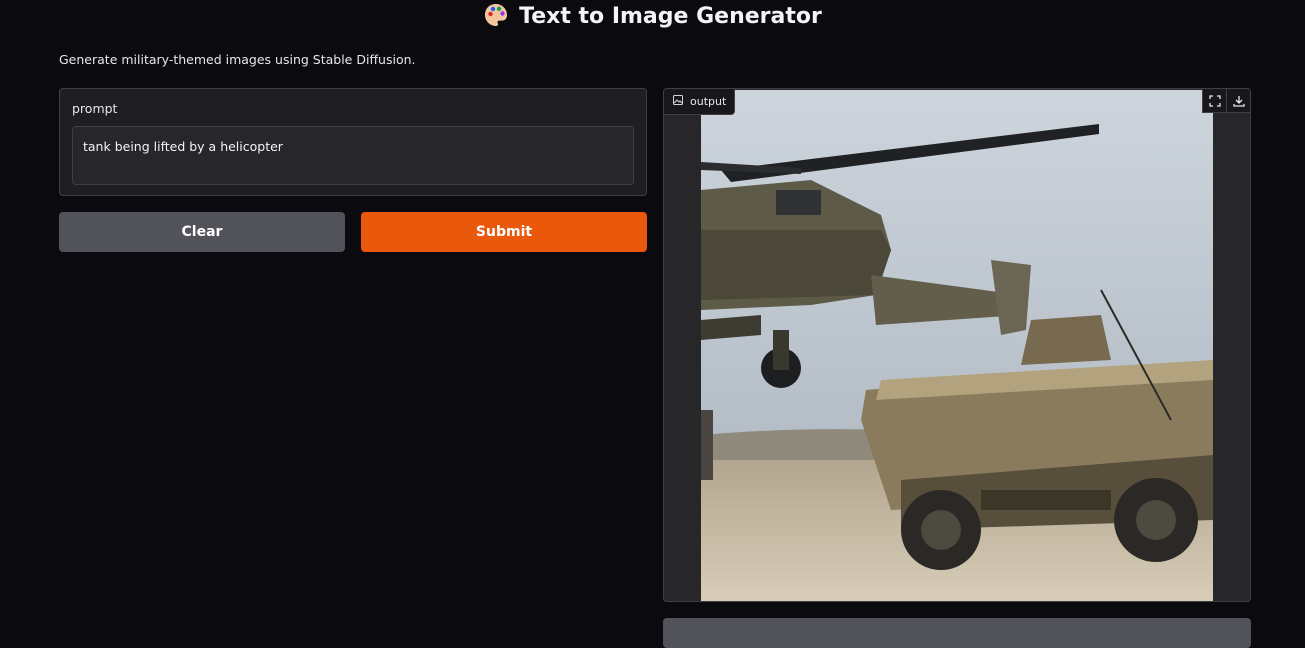 This screenshot has width=1305, height=648. I want to click on output-label-tag: output, so click(699, 102).